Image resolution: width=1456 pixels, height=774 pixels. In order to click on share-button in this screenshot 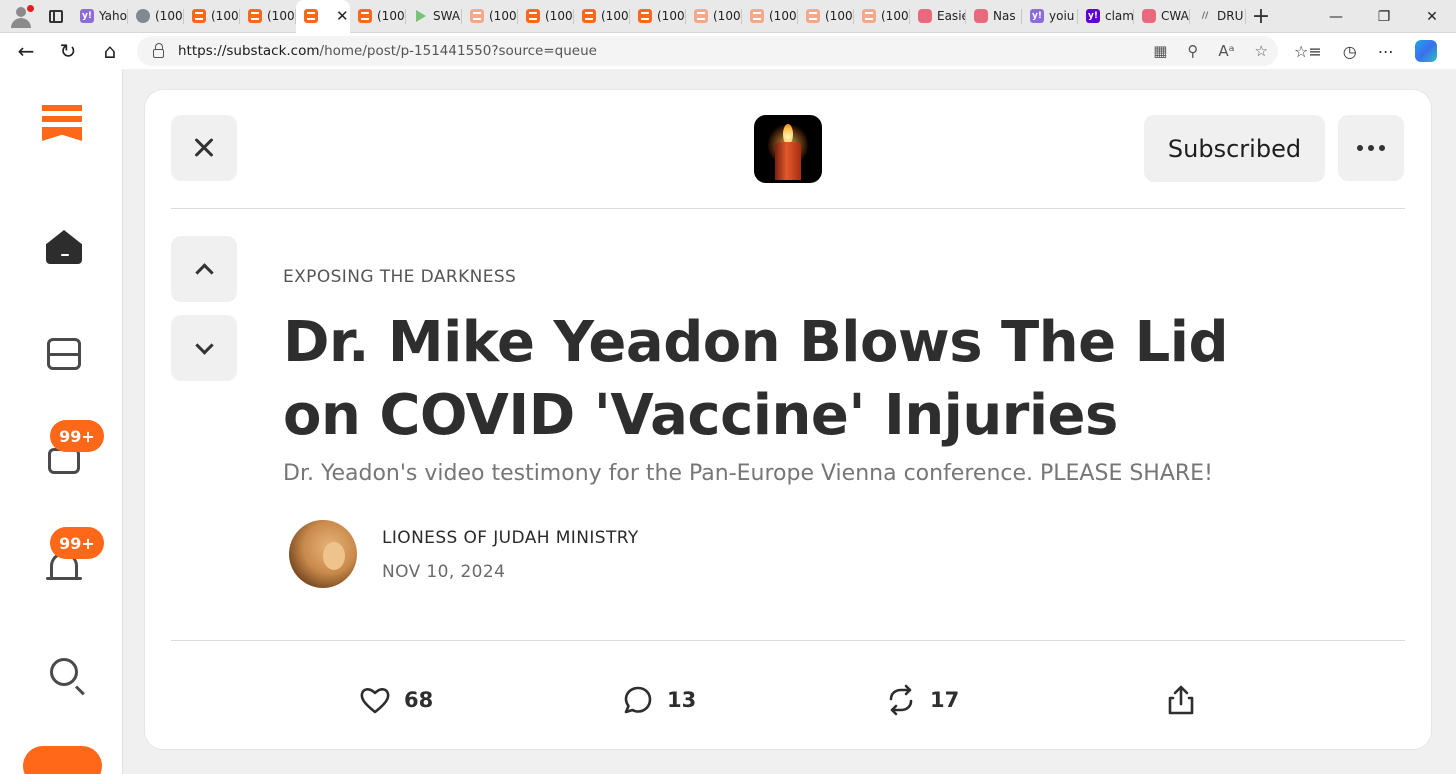, I will do `click(1181, 700)`.